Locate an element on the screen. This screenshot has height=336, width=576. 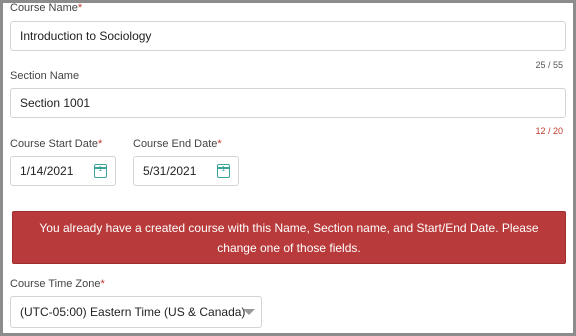
end-date-label-text: Course End Date is located at coordinates (175, 144).